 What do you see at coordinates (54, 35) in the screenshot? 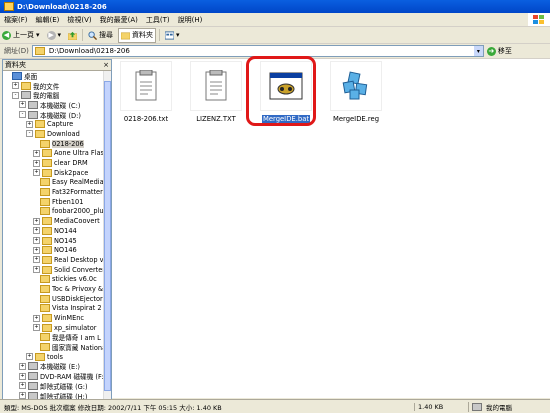
I see `forward-button: ▶ ▾` at bounding box center [54, 35].